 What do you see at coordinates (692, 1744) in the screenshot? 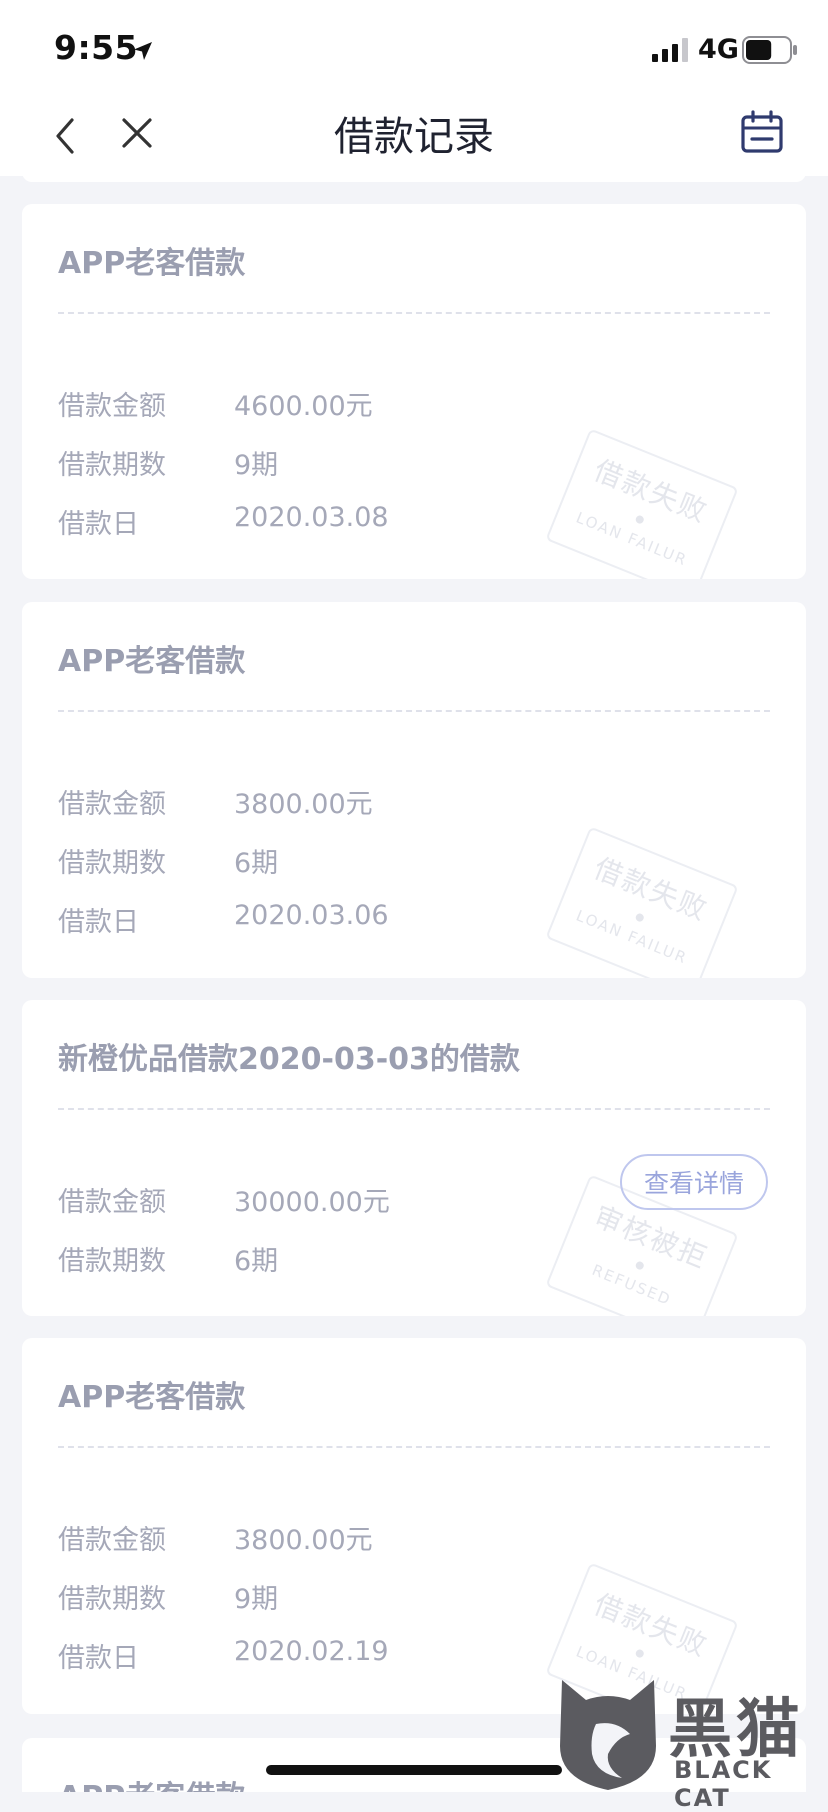
I see `black-cat-watermark: 黑猫 BLACK CAT` at bounding box center [692, 1744].